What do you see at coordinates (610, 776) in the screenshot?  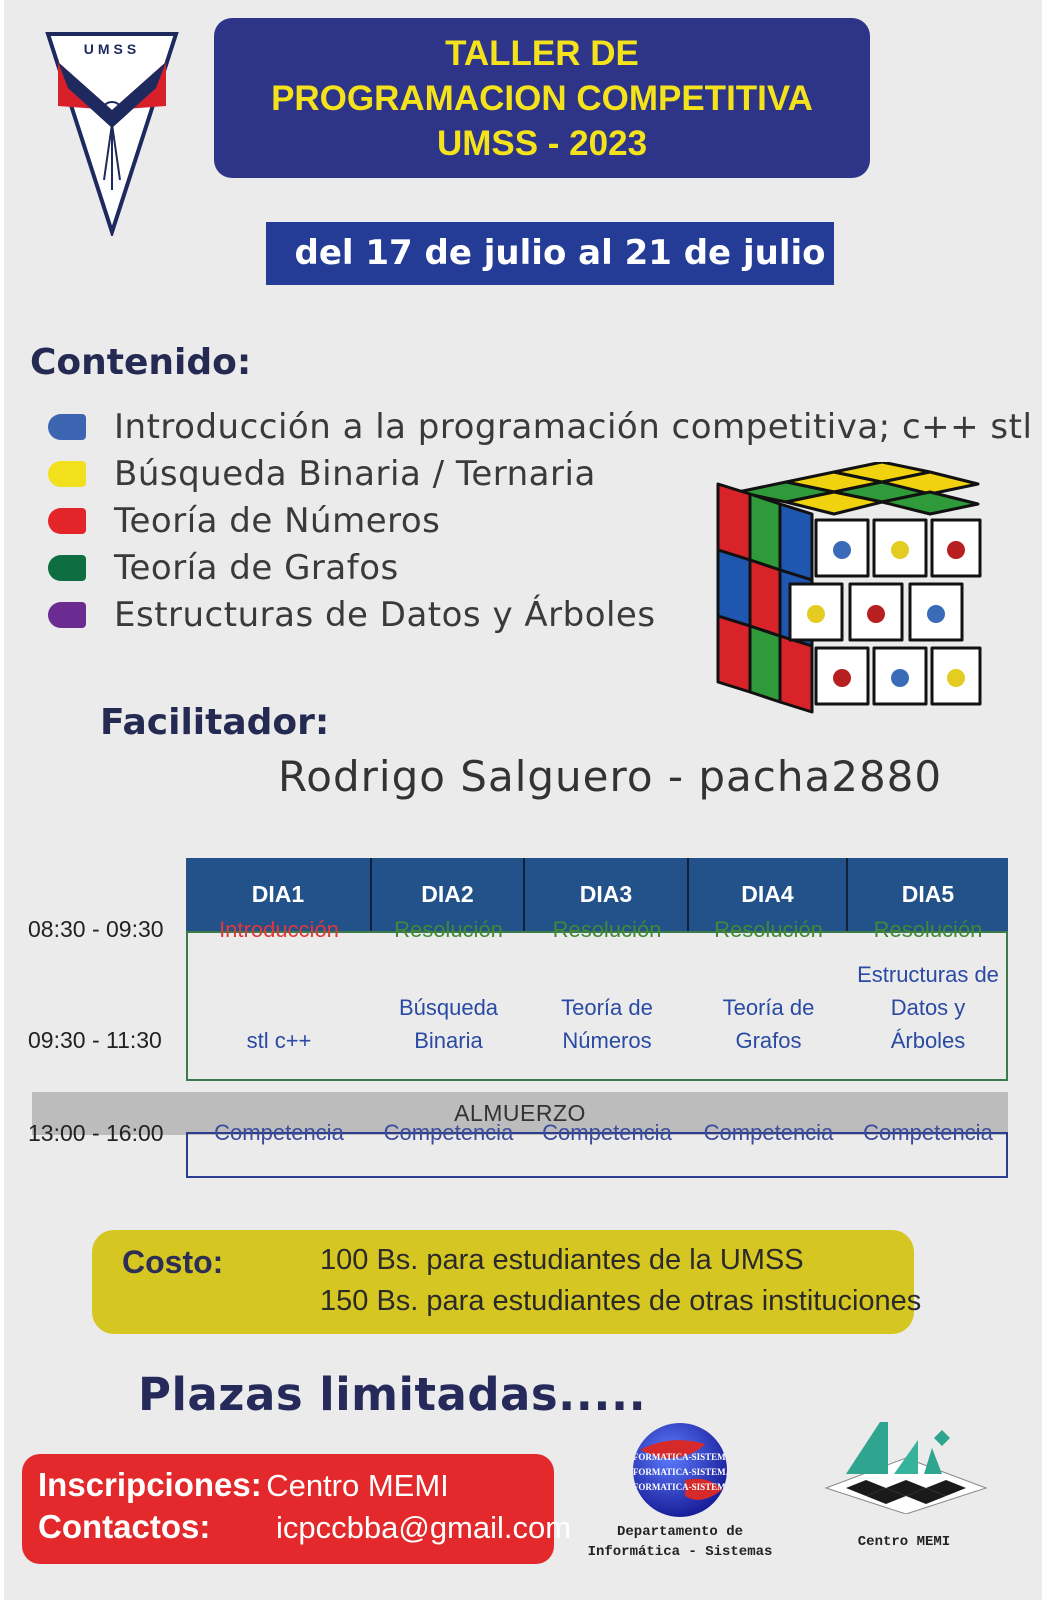 I see `facilitador-name: Rodrigo Salguero - pacha2880` at bounding box center [610, 776].